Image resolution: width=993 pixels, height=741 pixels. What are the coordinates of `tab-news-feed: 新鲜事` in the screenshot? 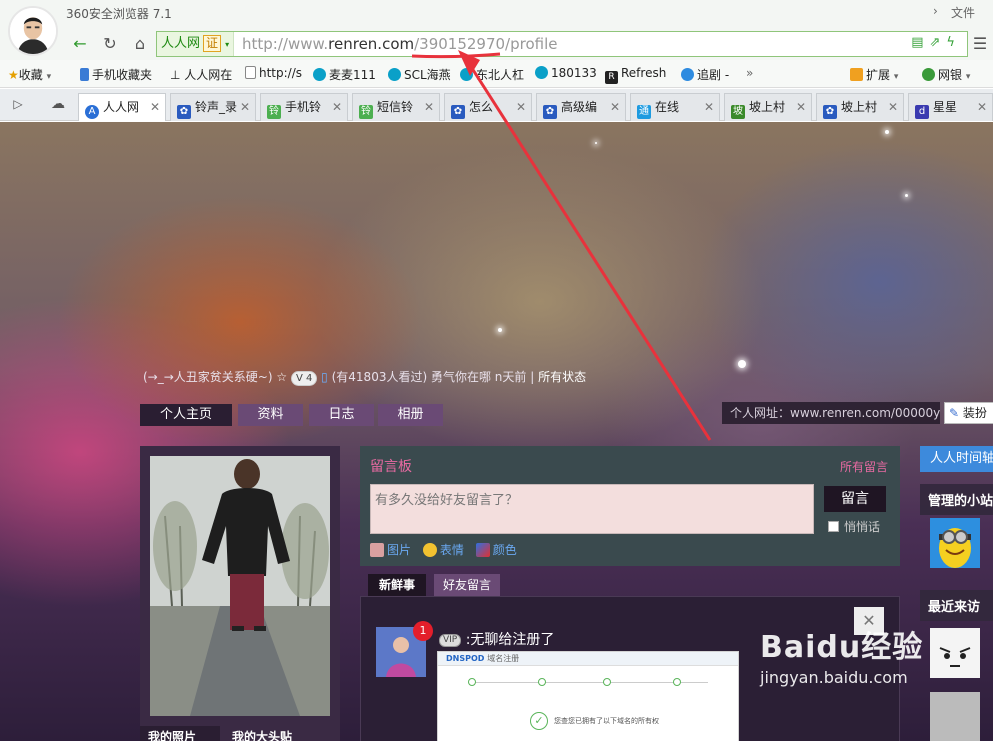 It's located at (397, 585).